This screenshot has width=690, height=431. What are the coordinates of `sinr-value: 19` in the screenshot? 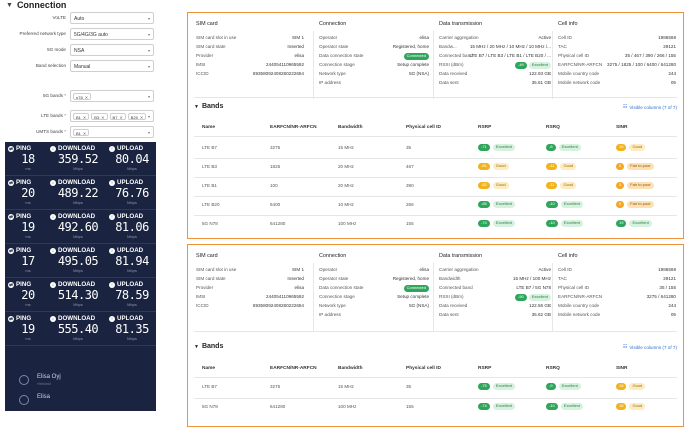 It's located at (621, 223).